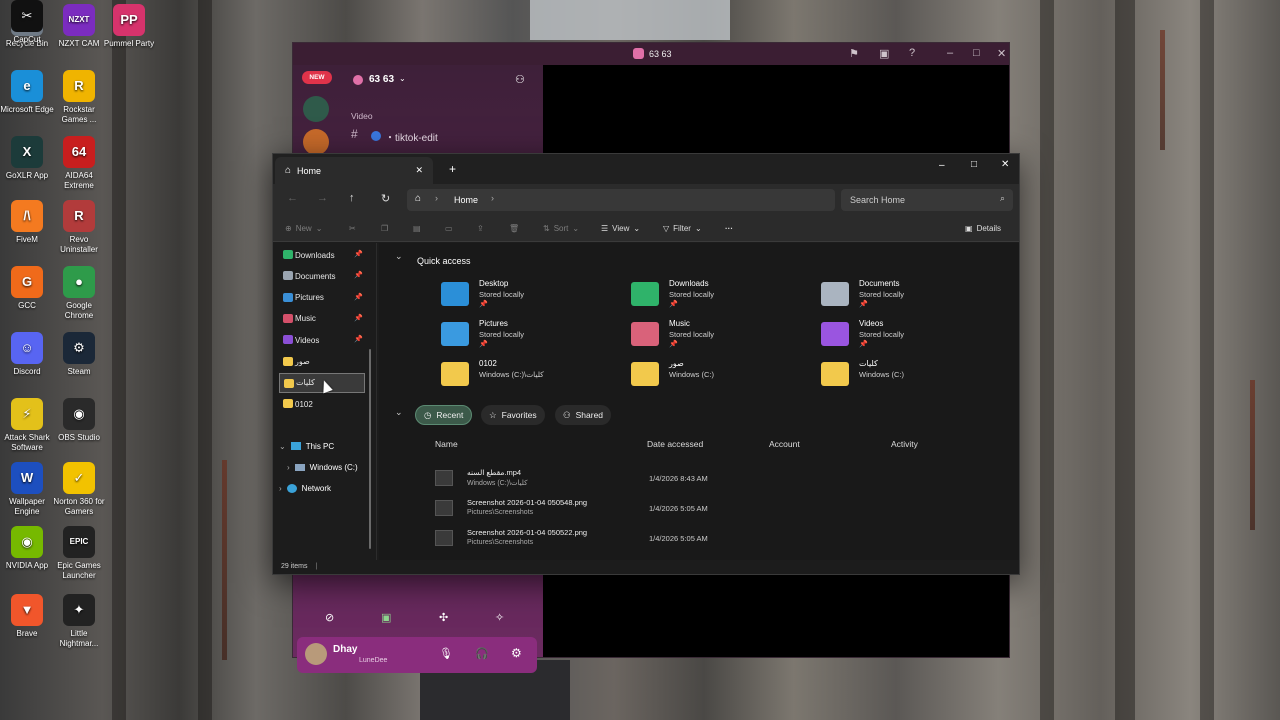 The height and width of the screenshot is (720, 1280). What do you see at coordinates (292, 198) in the screenshot?
I see `back-icon: ←` at bounding box center [292, 198].